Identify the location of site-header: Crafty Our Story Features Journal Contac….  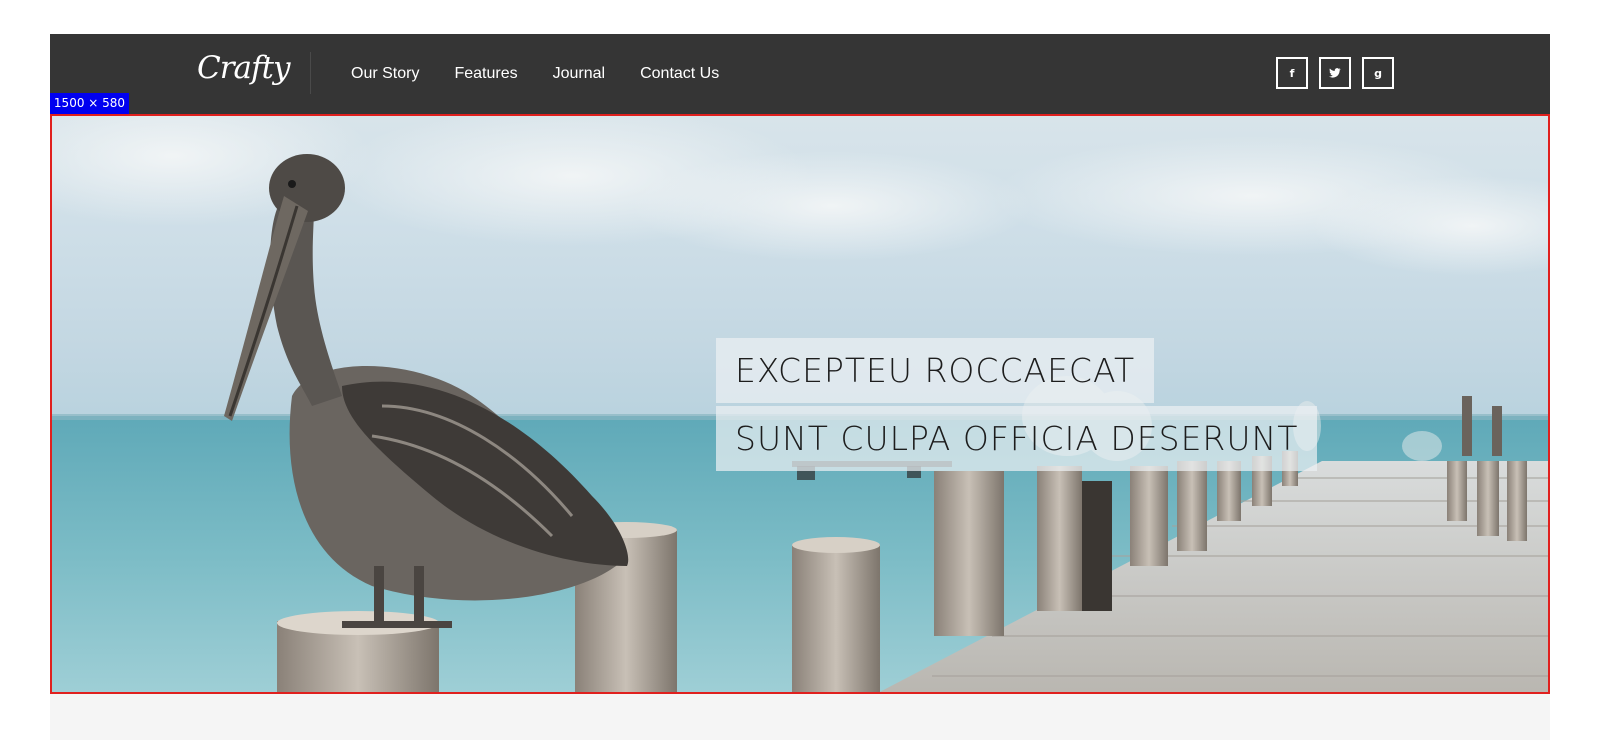
(800, 74).